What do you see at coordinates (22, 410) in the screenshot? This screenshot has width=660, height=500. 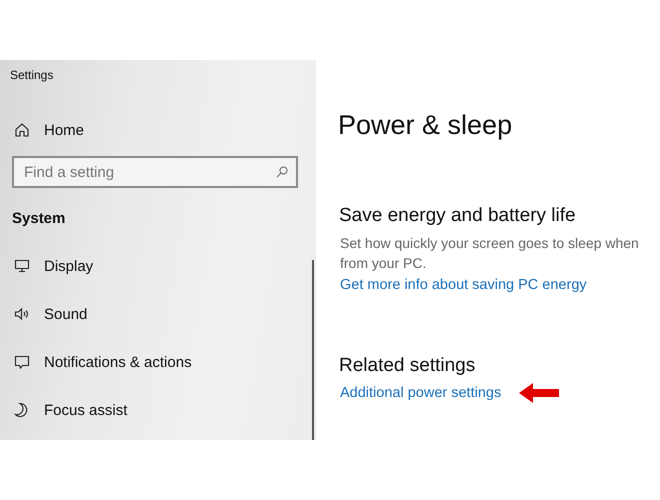 I see `moon-icon` at bounding box center [22, 410].